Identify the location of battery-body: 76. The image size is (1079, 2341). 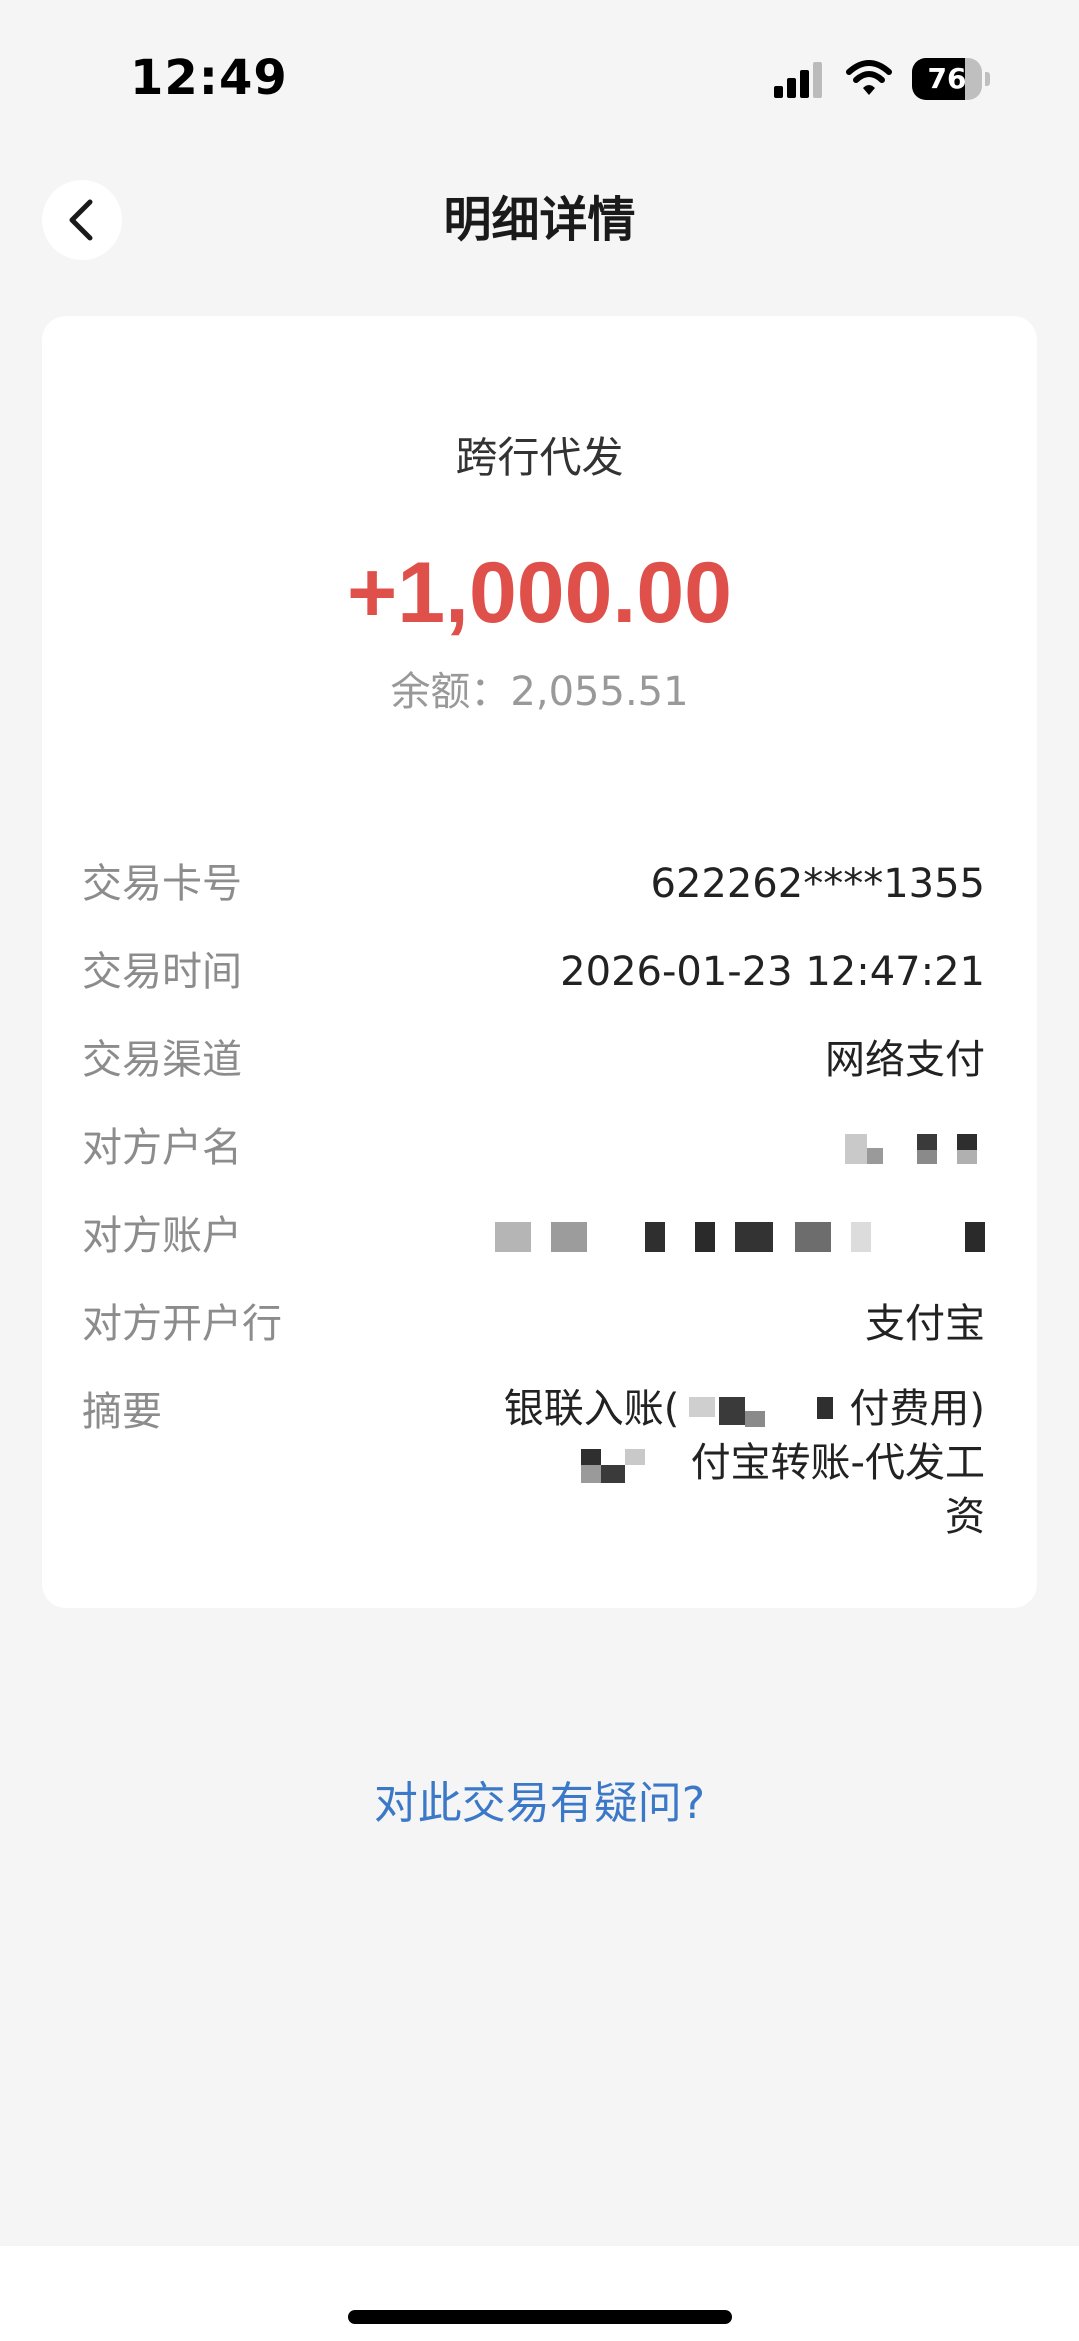
(947, 79).